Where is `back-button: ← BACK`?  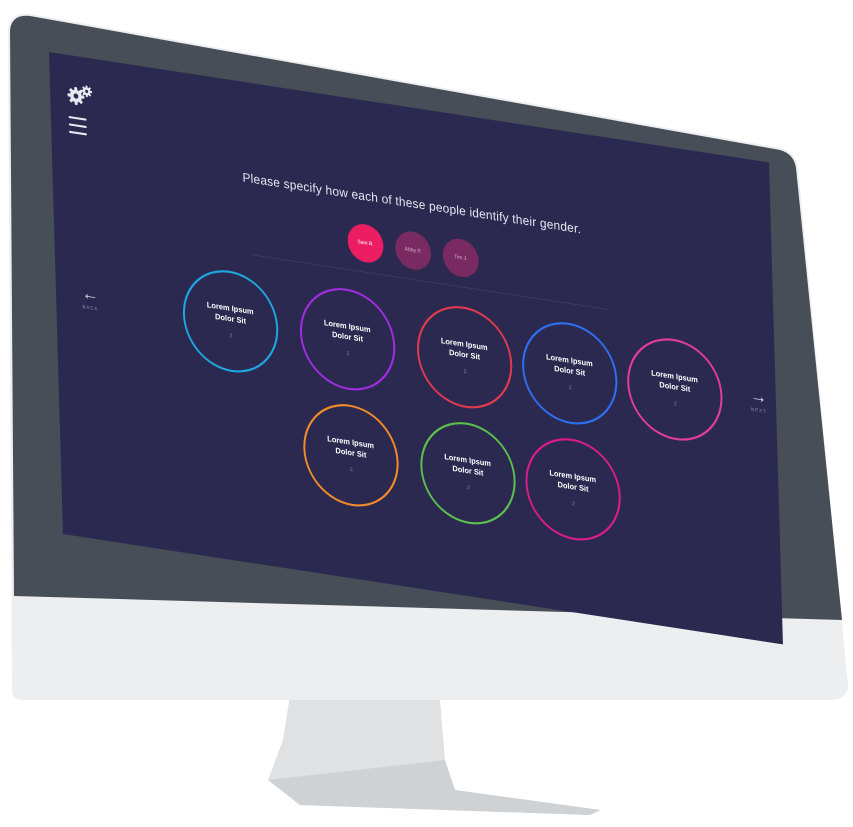 back-button: ← BACK is located at coordinates (90, 297).